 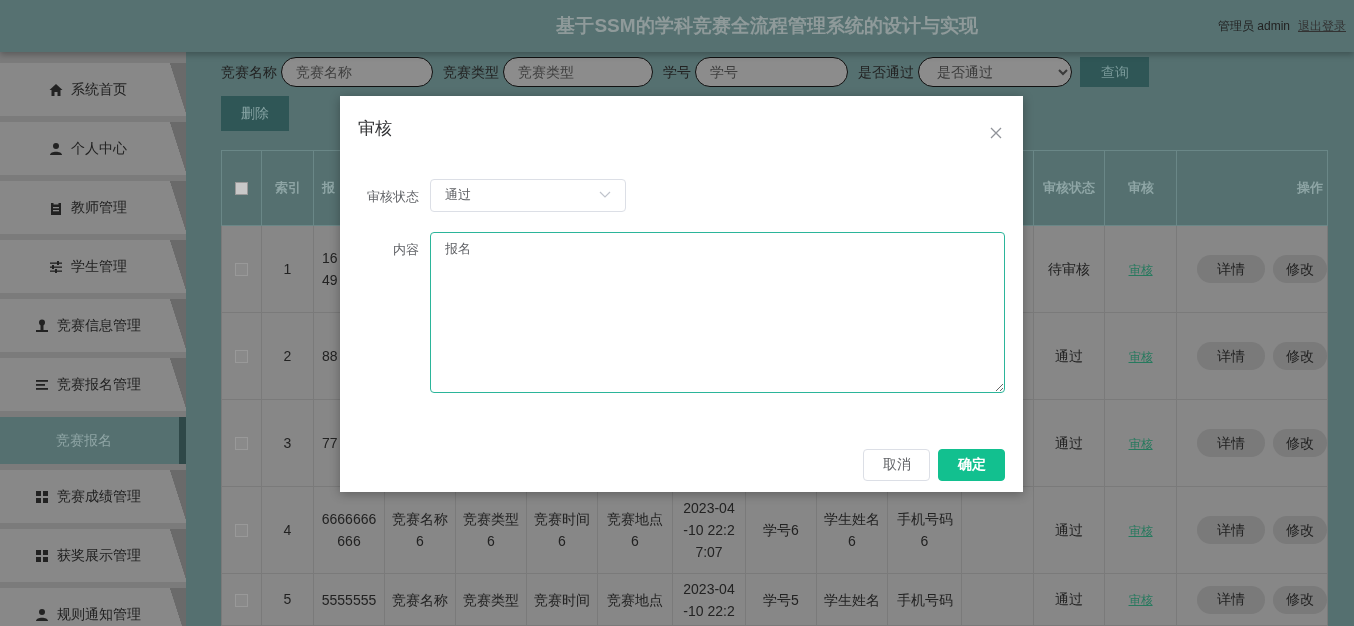 I want to click on search-field: 学号, so click(x=771, y=72).